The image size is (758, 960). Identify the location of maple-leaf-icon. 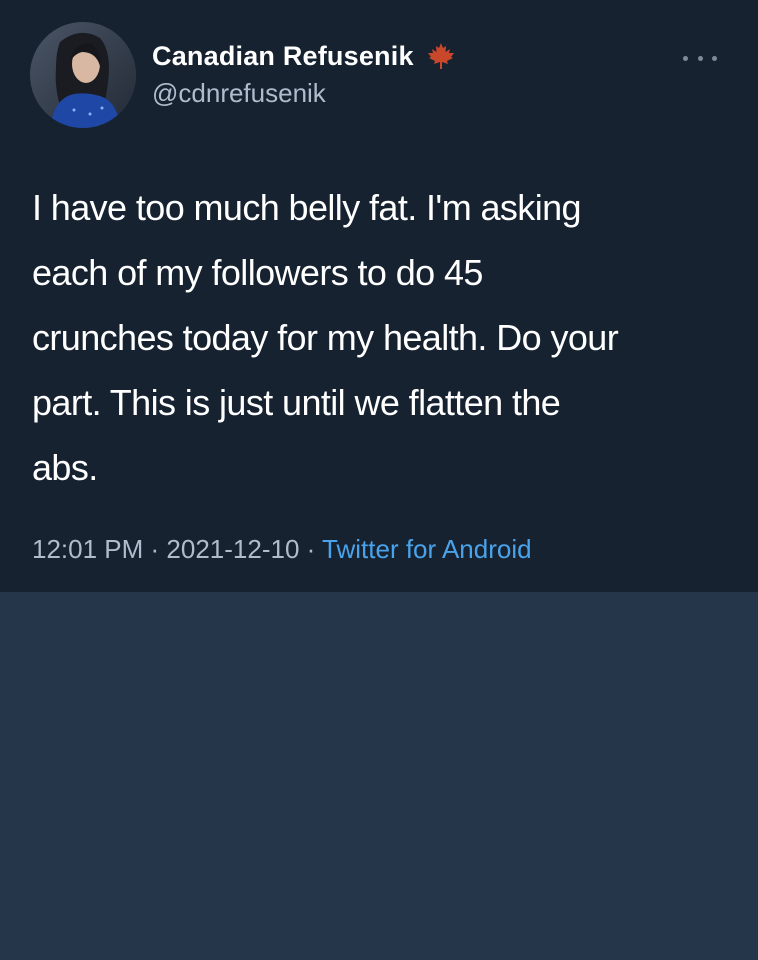
(441, 56).